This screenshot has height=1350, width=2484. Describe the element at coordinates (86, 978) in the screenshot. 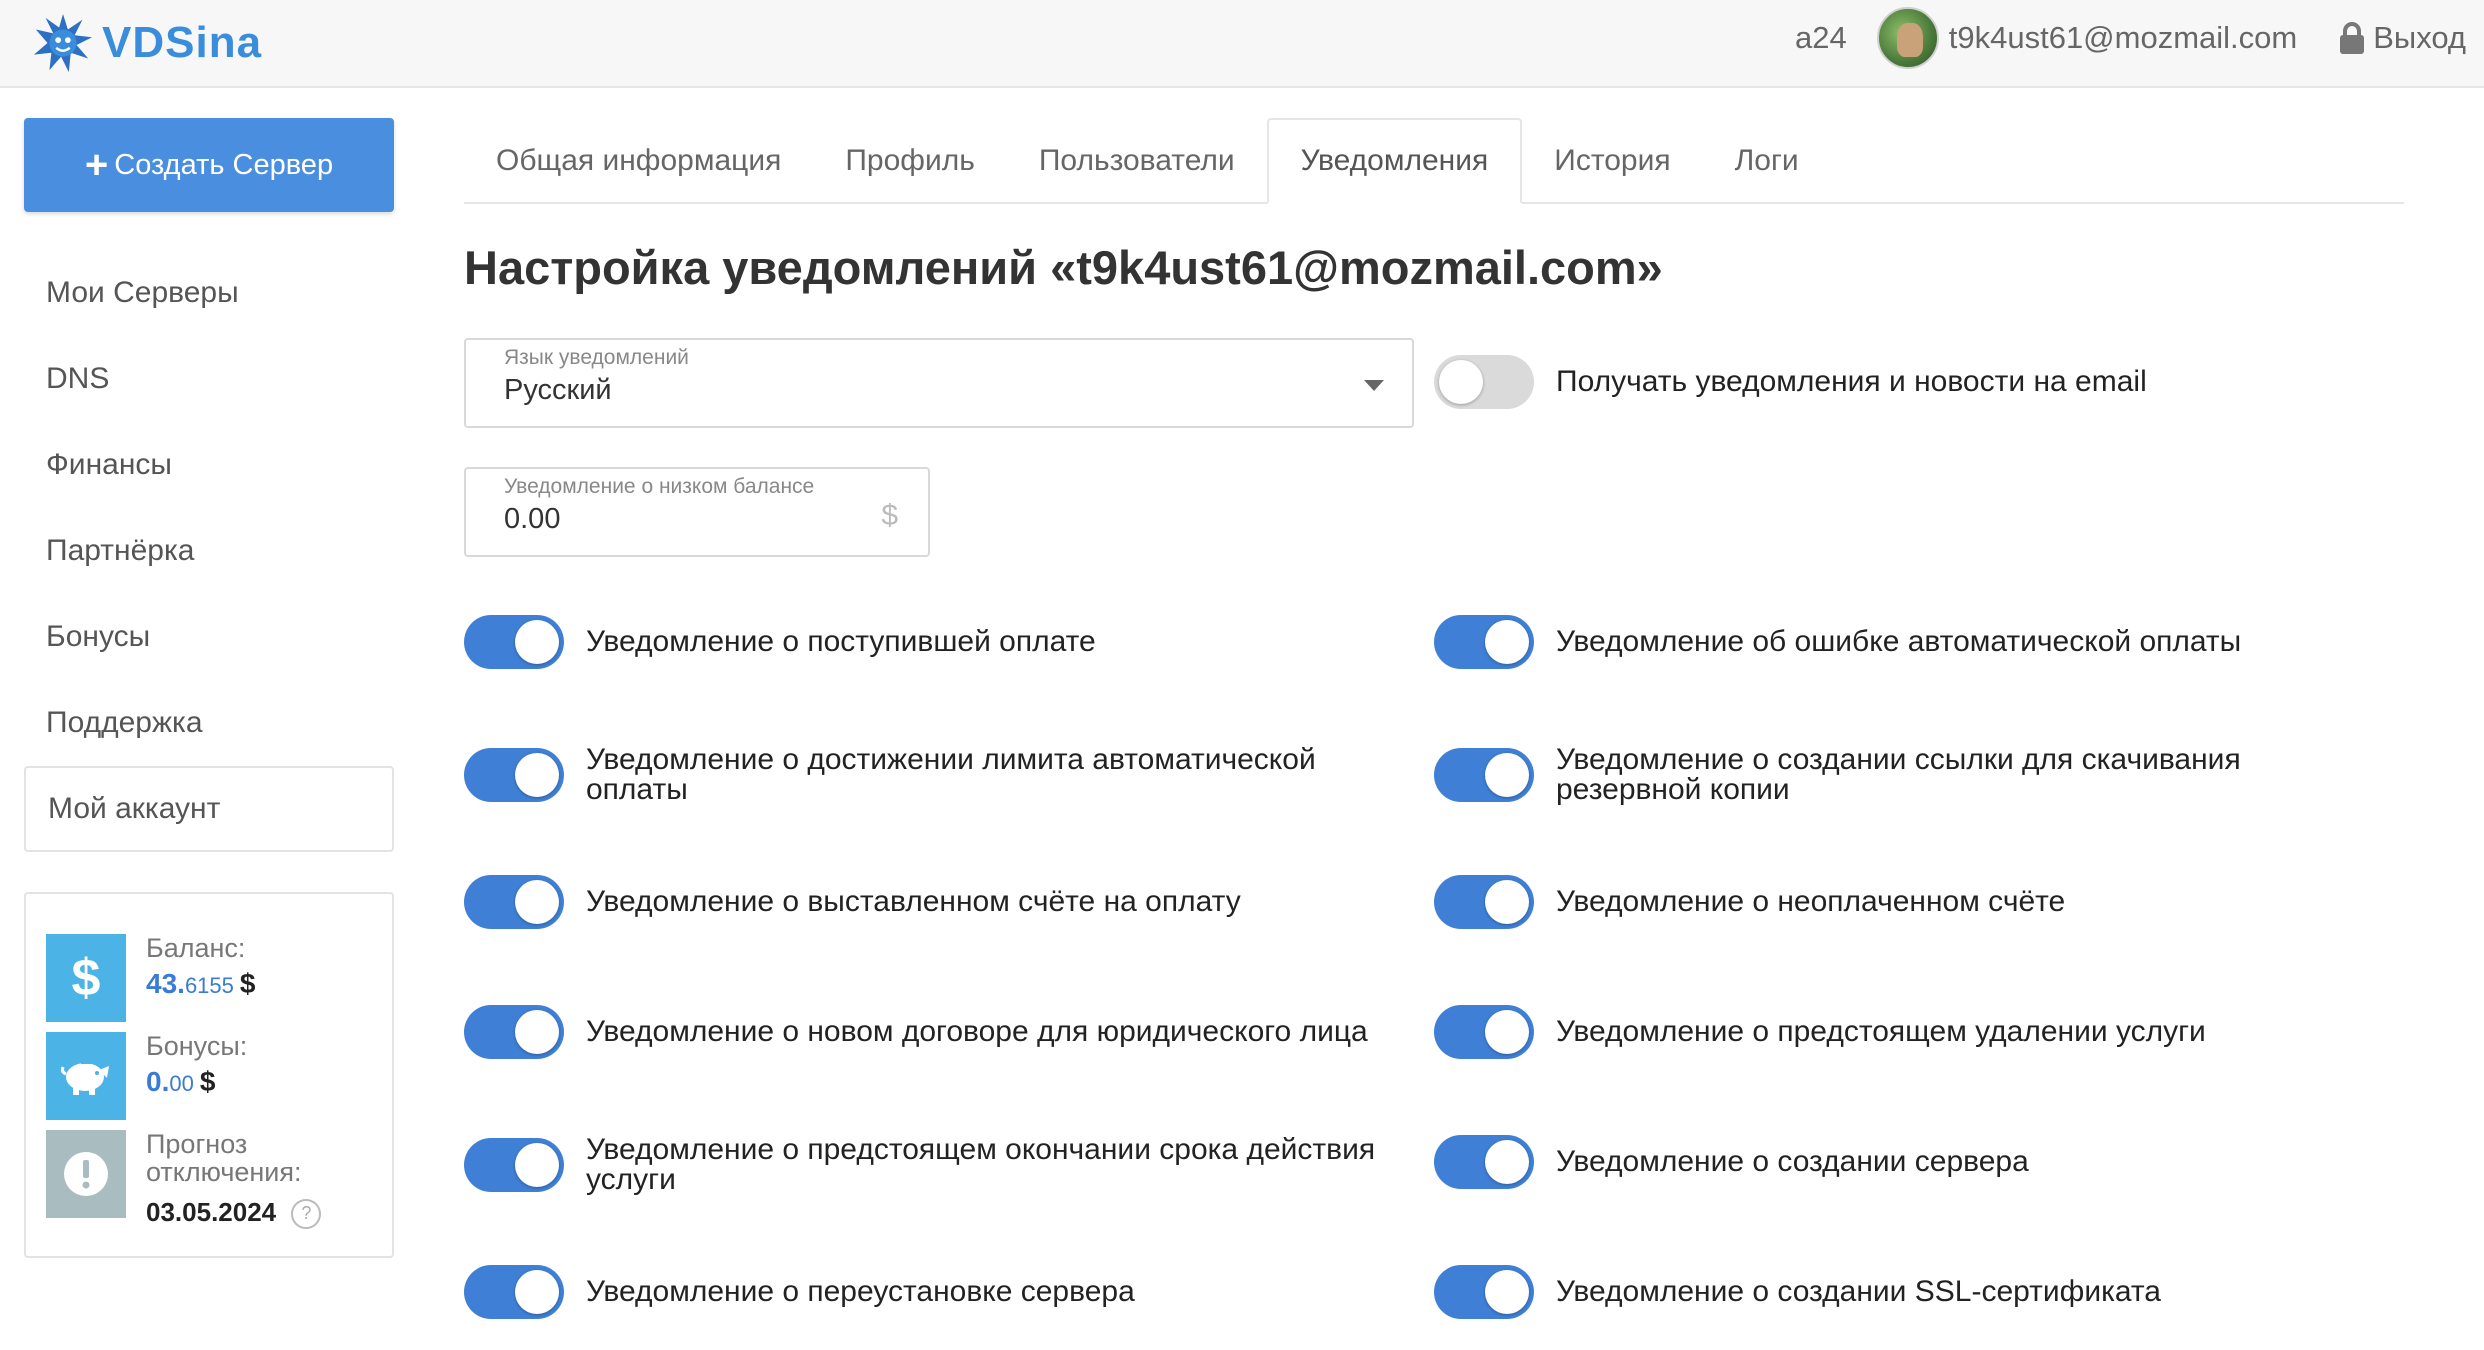

I see `dollar-icon: $` at that location.